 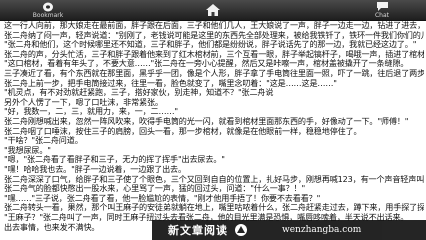 What do you see at coordinates (95, 169) in the screenshot?
I see `text-line: "嘿！哈哈我也去。"胖子一边说着，一边跟了出去。` at bounding box center [95, 169].